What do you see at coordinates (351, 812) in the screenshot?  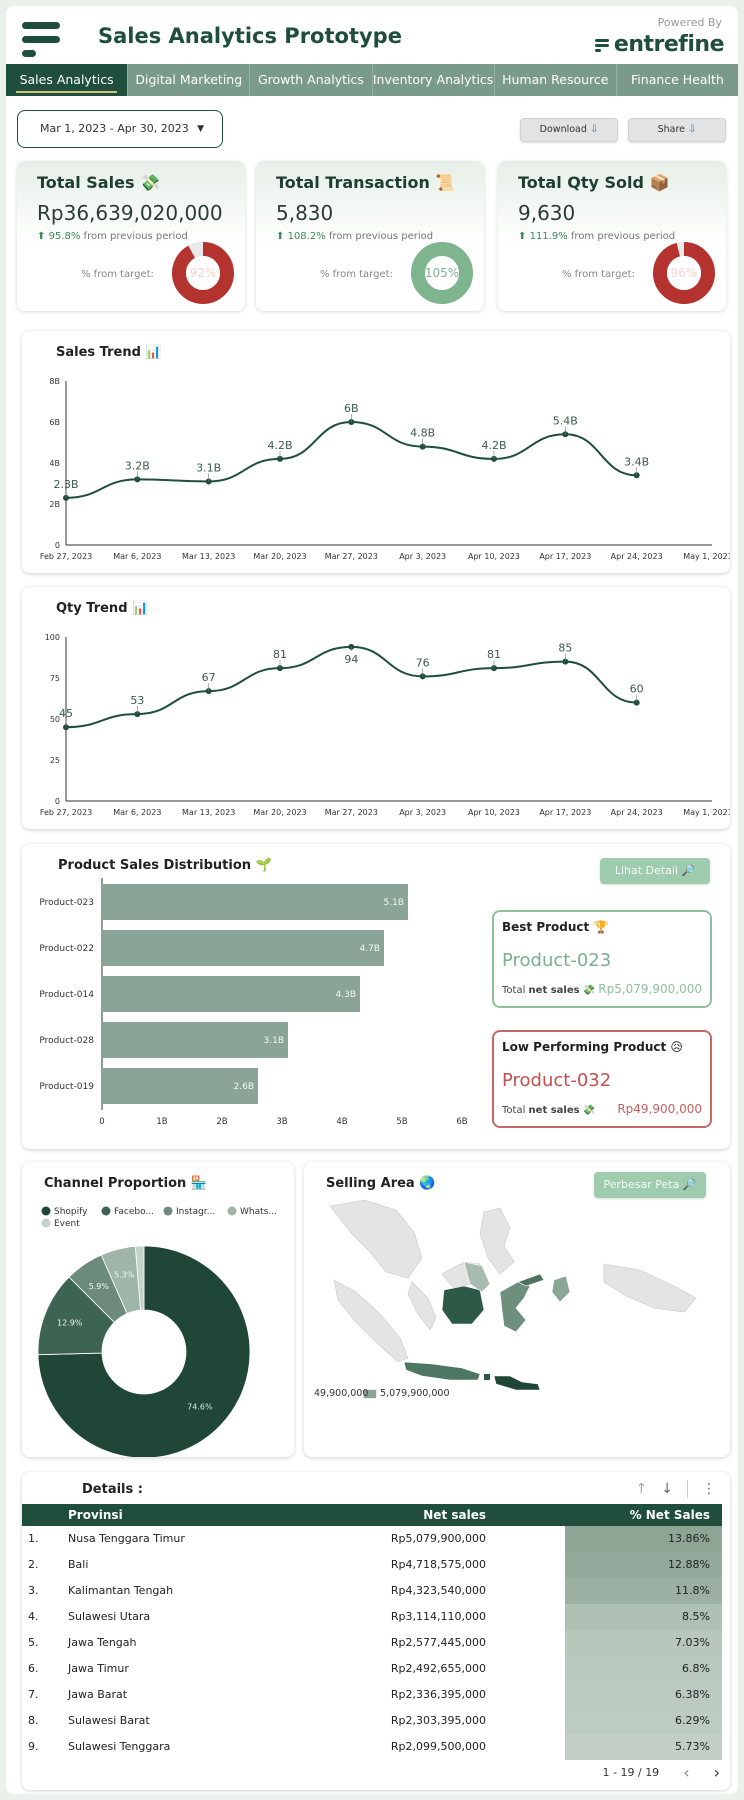 I see `x-tick-label: Mar 27, 2023` at bounding box center [351, 812].